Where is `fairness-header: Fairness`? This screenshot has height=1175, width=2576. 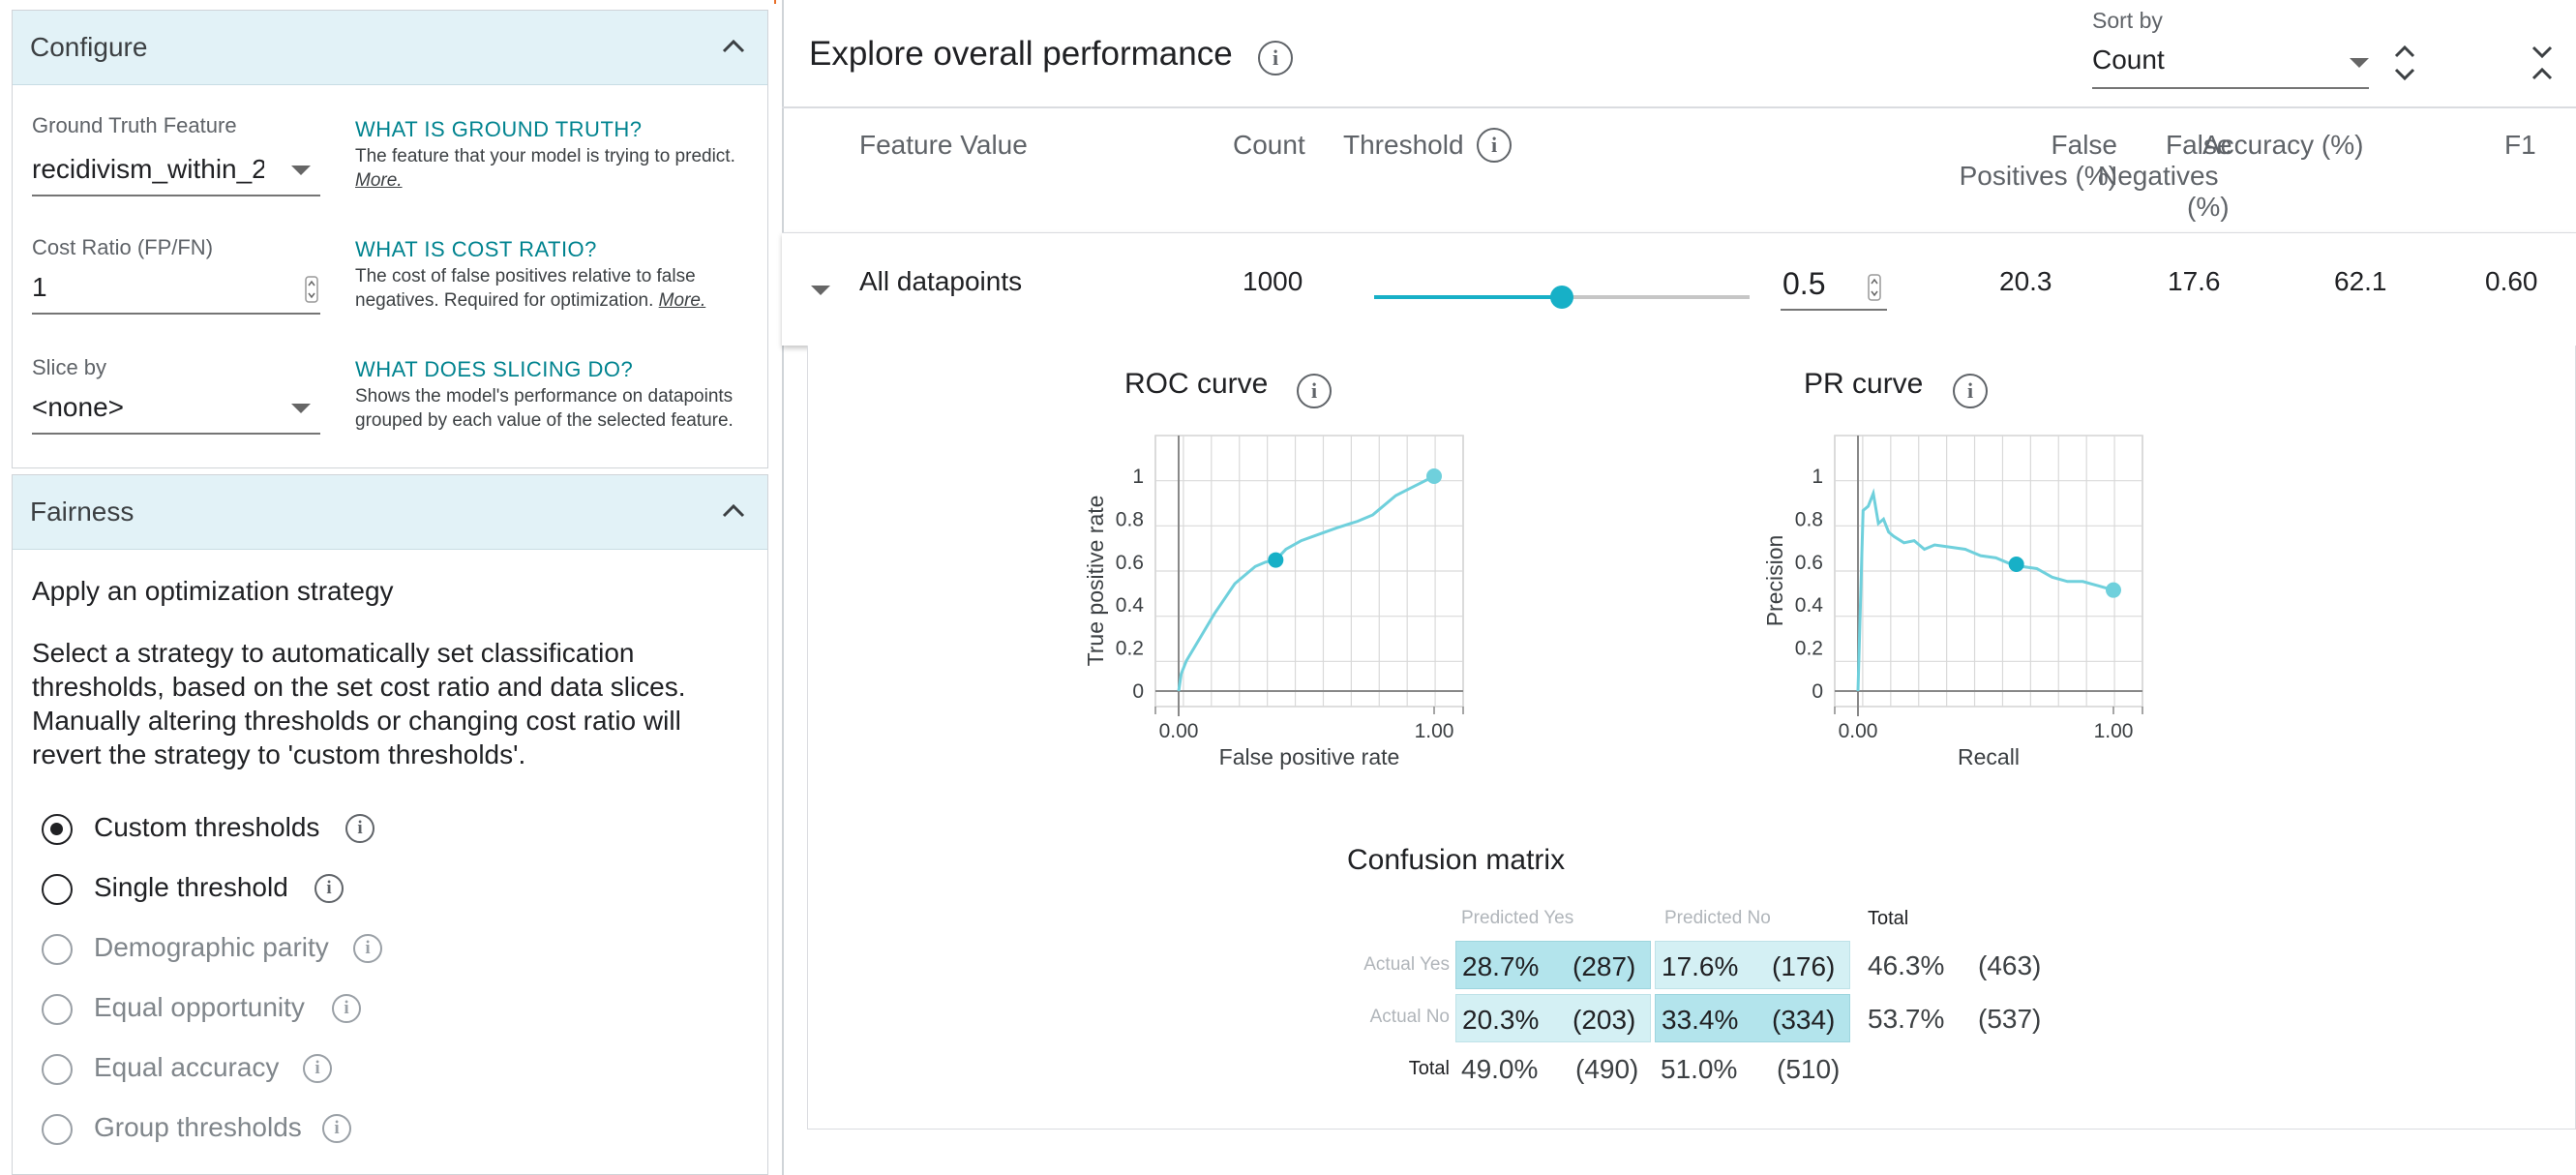
fairness-header: Fairness is located at coordinates (390, 512).